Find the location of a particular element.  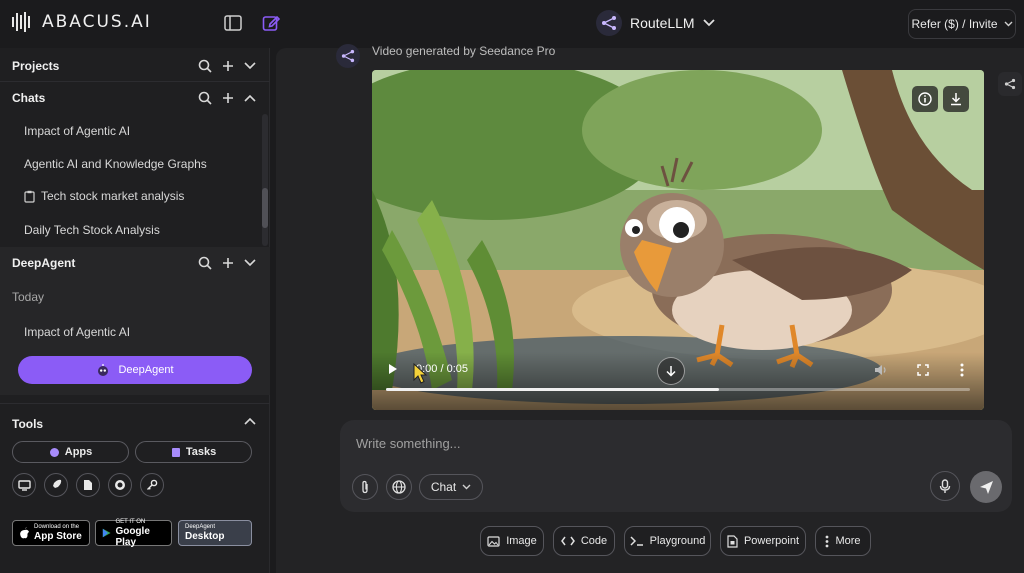

chat-item: Daily Tech Stock Analysis is located at coordinates (92, 230).